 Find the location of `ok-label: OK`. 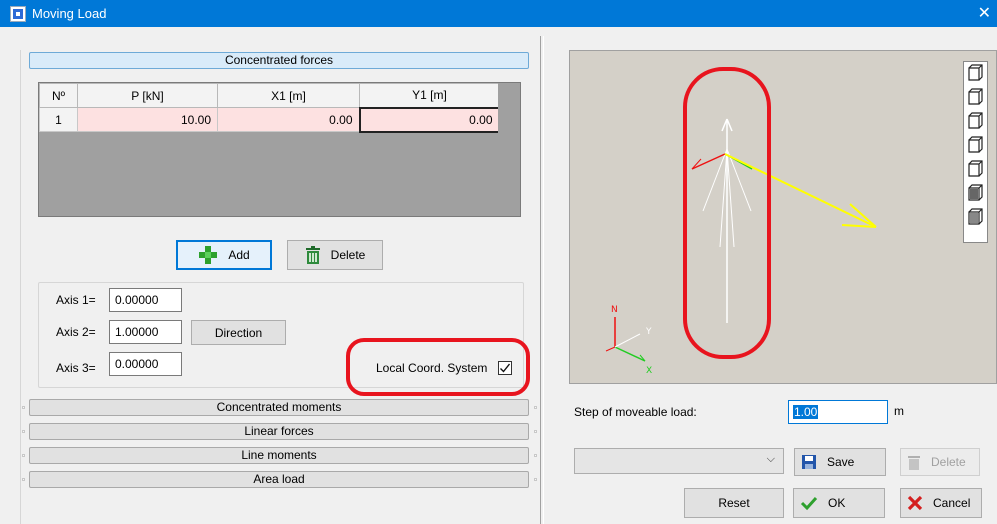

ok-label: OK is located at coordinates (837, 503).